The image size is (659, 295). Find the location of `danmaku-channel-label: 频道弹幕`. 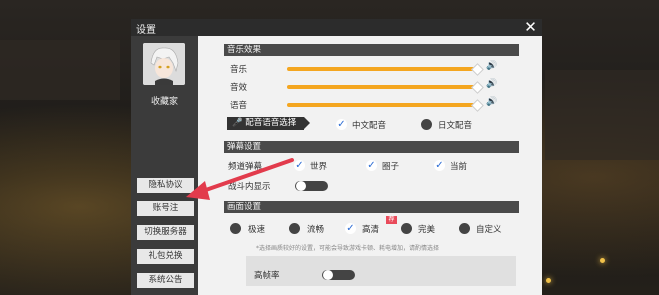

danmaku-channel-label: 频道弹幕 is located at coordinates (245, 167).